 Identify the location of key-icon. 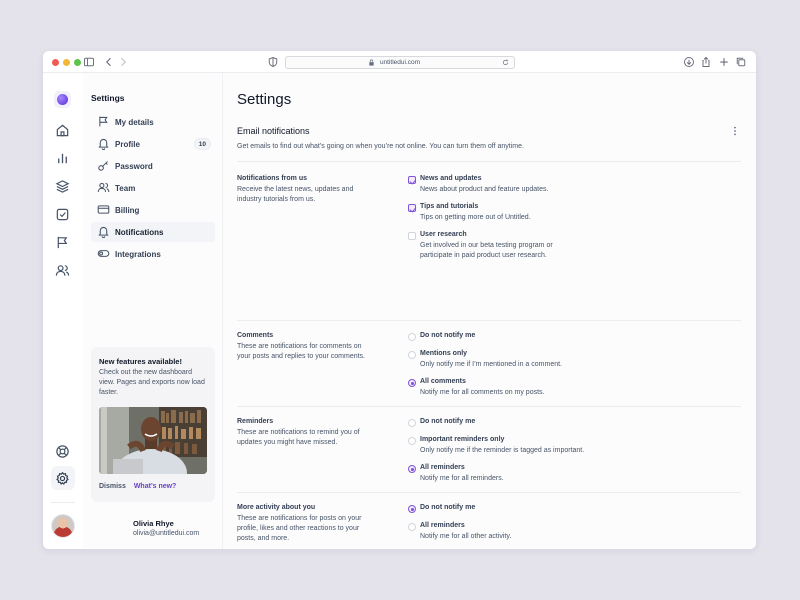
(103, 166).